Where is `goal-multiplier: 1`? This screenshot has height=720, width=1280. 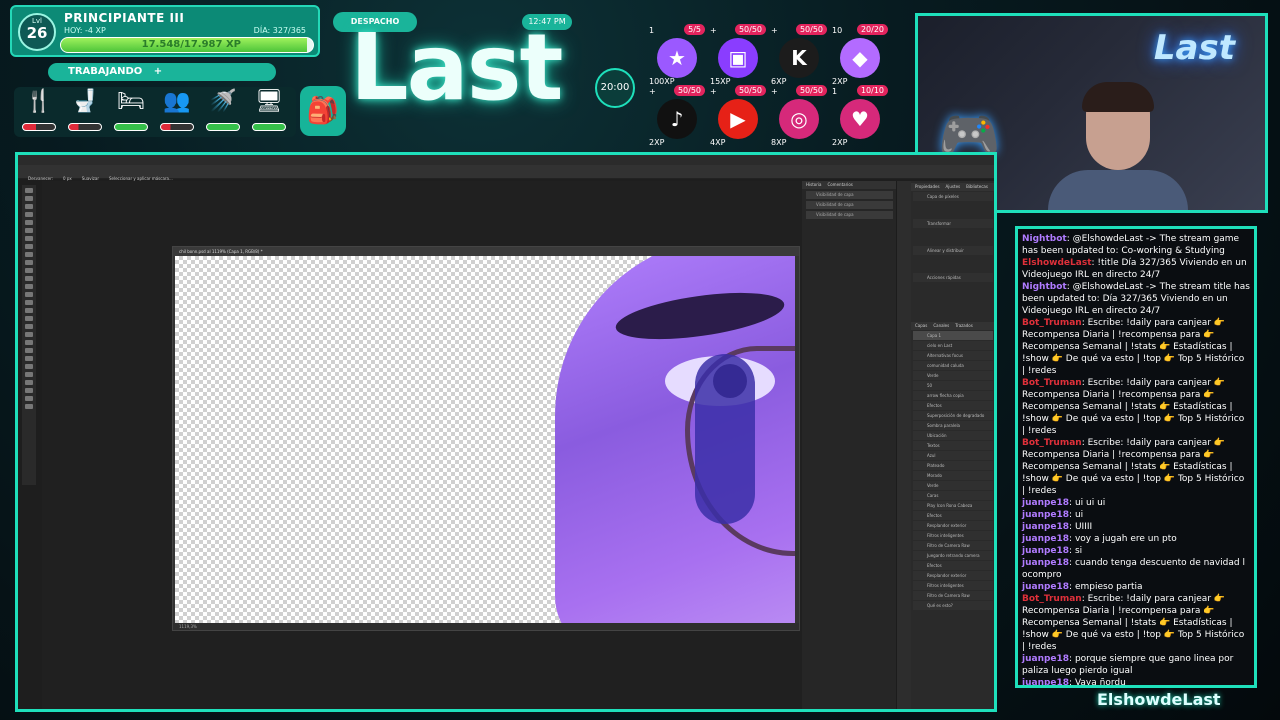
goal-multiplier: 1 is located at coordinates (835, 91).